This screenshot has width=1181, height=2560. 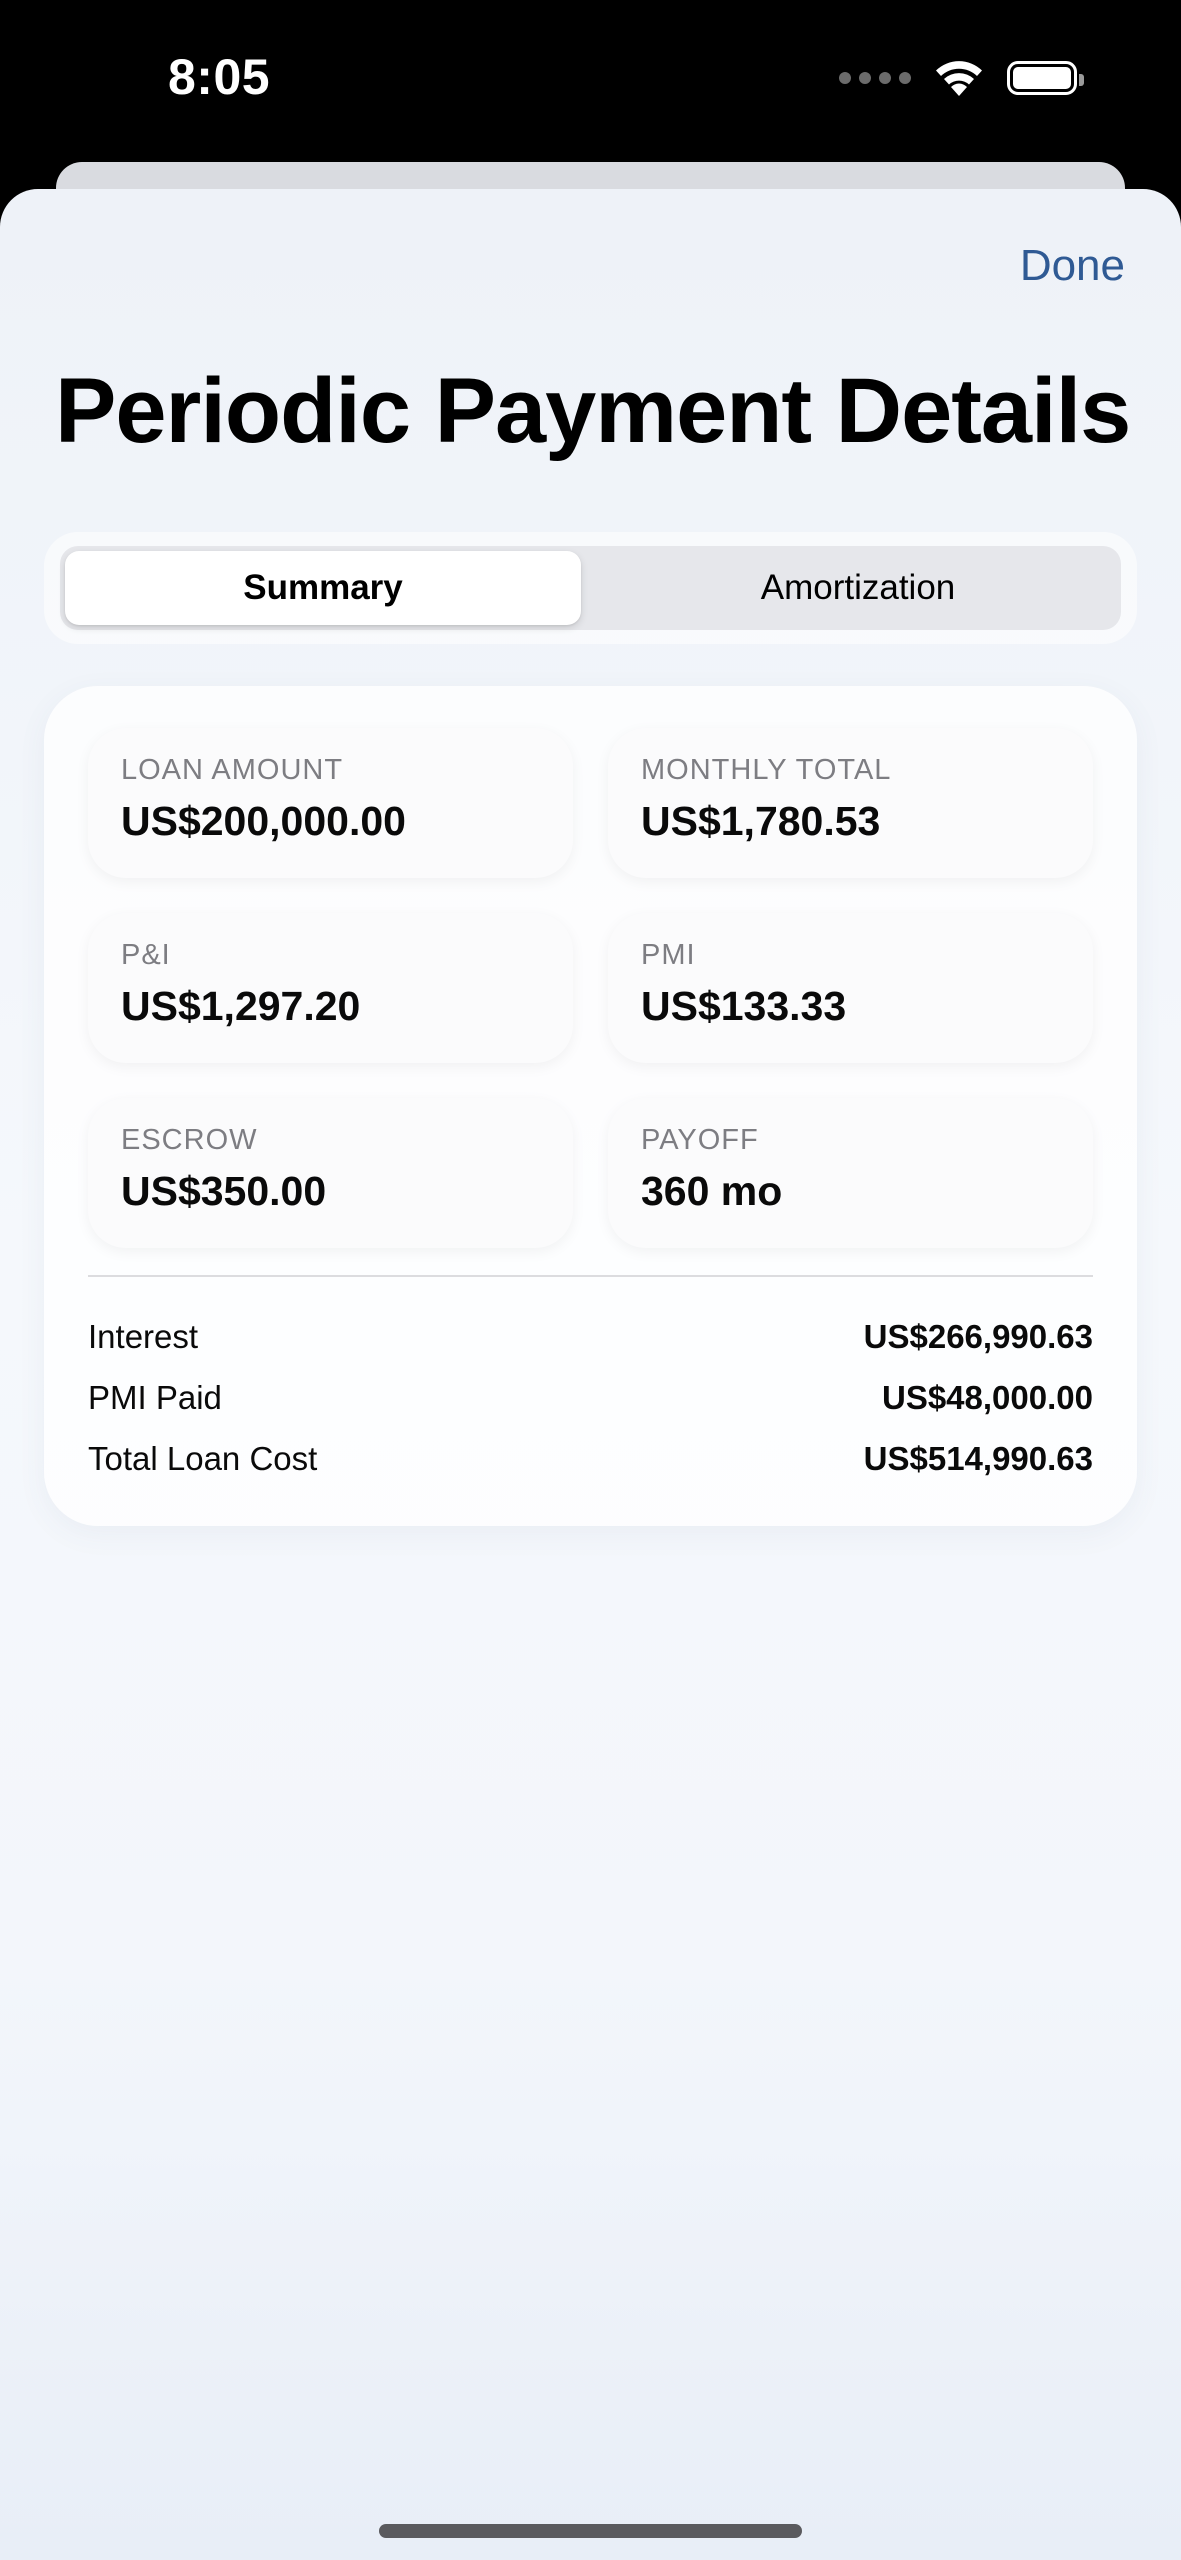 I want to click on tile-pmi: PMI US$133.33, so click(x=850, y=988).